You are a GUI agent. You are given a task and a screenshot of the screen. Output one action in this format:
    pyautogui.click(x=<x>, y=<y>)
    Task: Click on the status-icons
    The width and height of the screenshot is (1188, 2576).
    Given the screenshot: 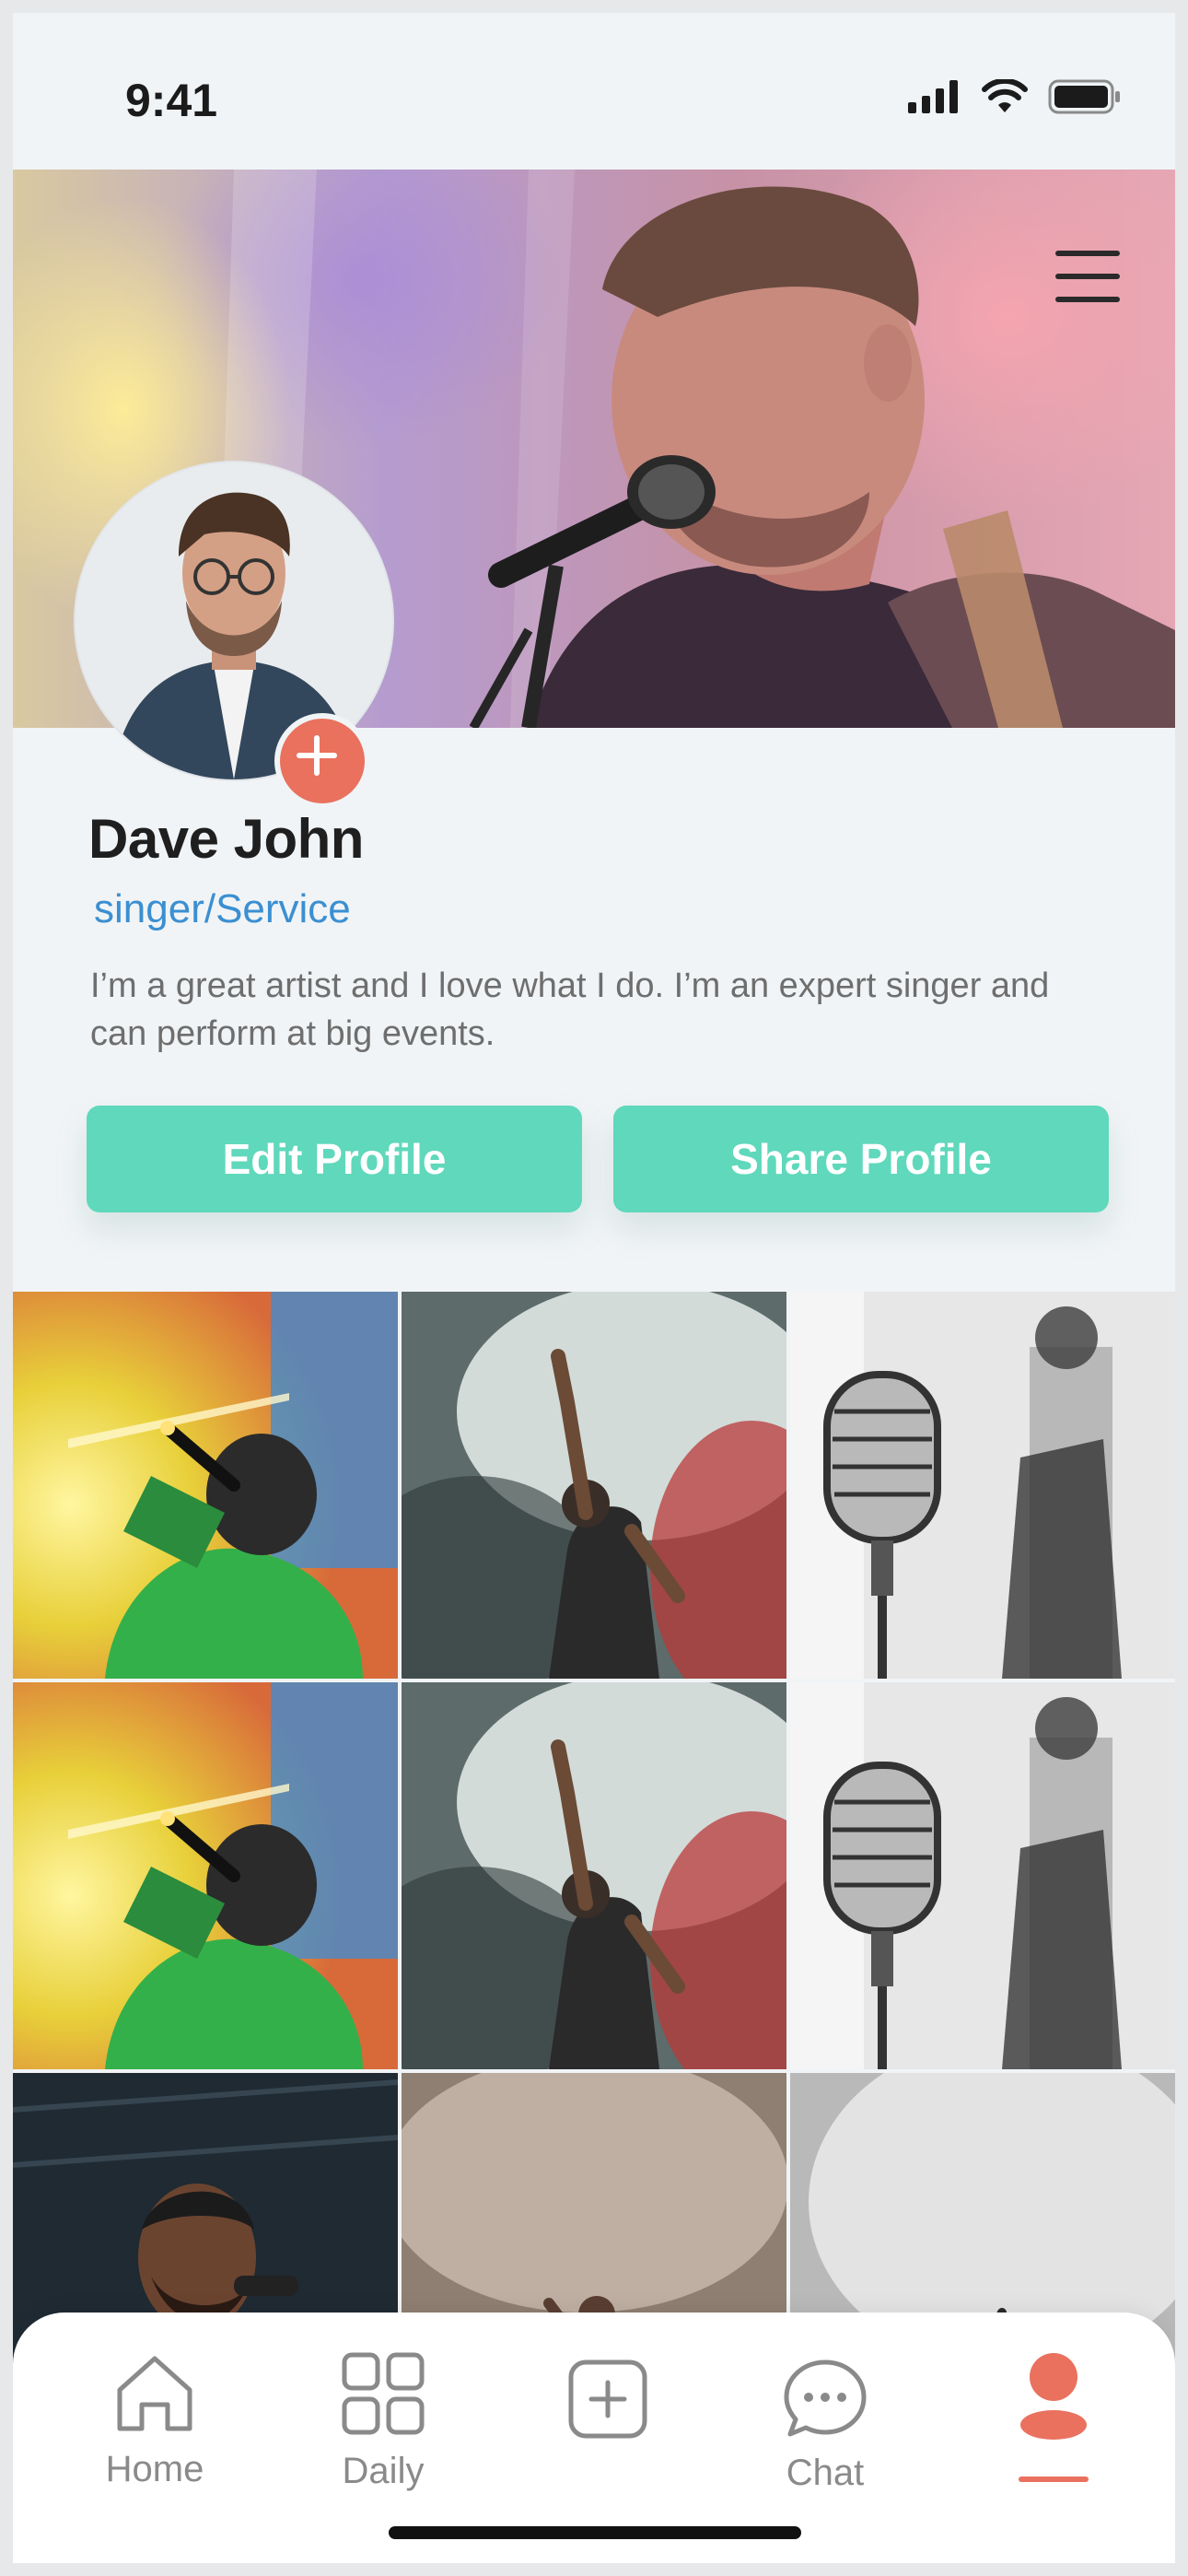 What is the action you would take?
    pyautogui.click(x=1015, y=96)
    